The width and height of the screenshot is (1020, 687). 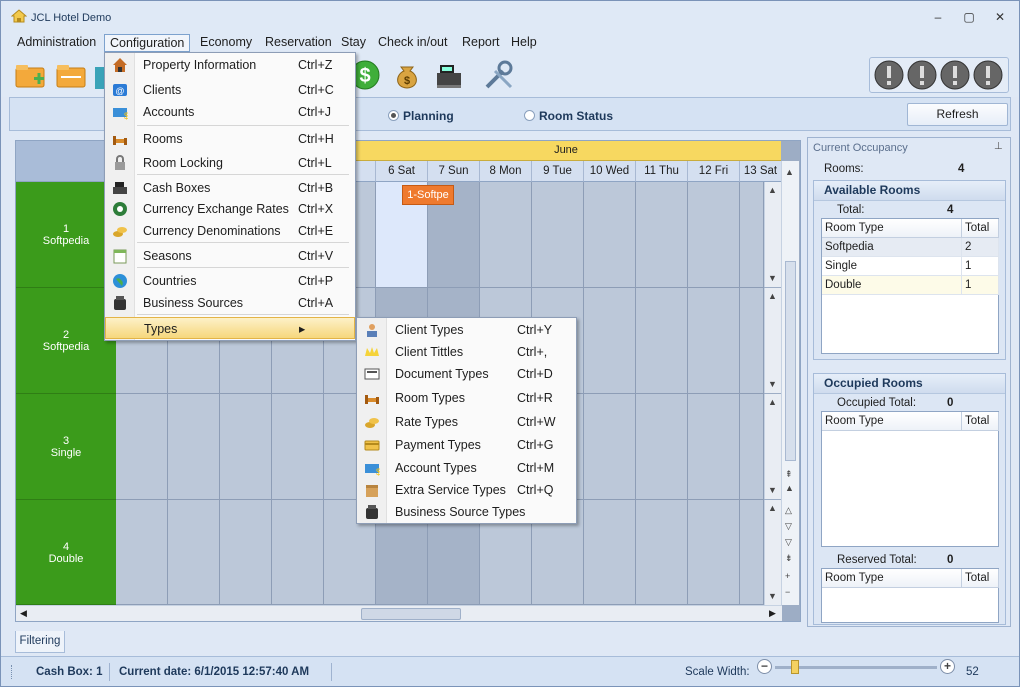 I want to click on grid-vertical-scrollbar: ▲ ⇞ ▲ △ ▽ ▽ ⇟ + −, so click(x=790, y=383).